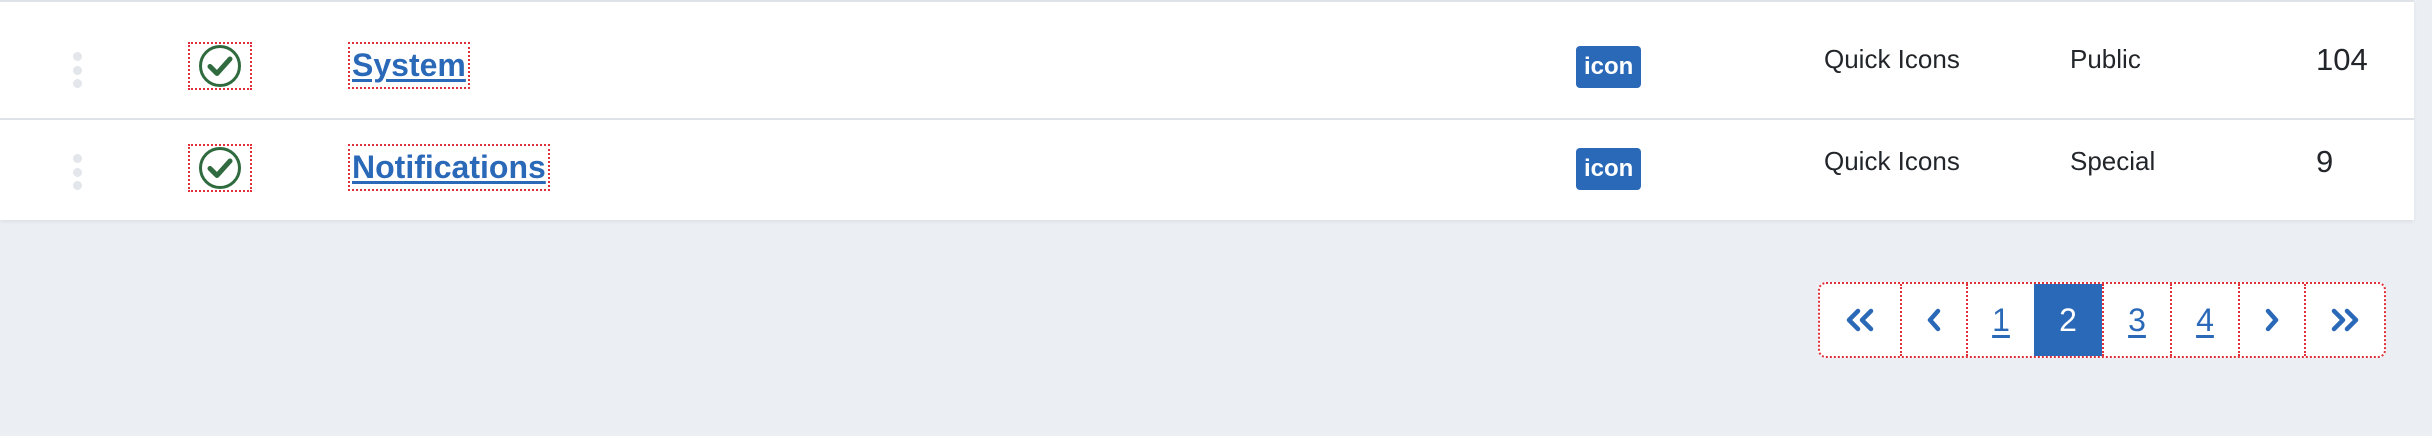 This screenshot has width=2432, height=436. I want to click on id-cell: 9, so click(2325, 161).